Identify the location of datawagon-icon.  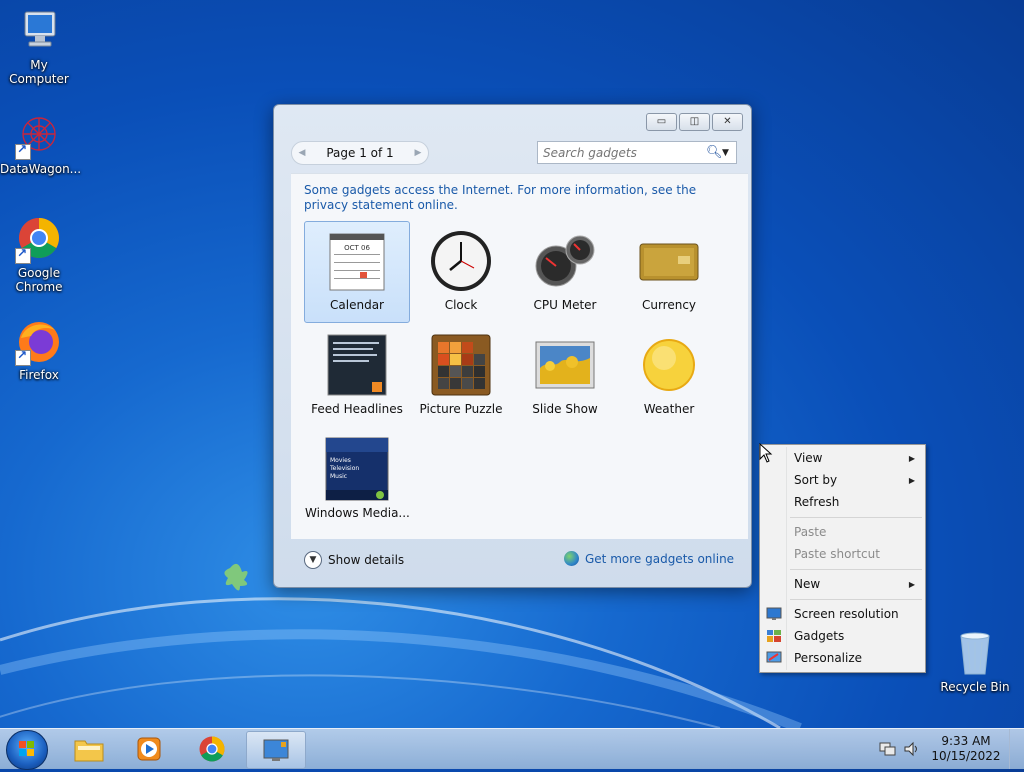
(39, 136).